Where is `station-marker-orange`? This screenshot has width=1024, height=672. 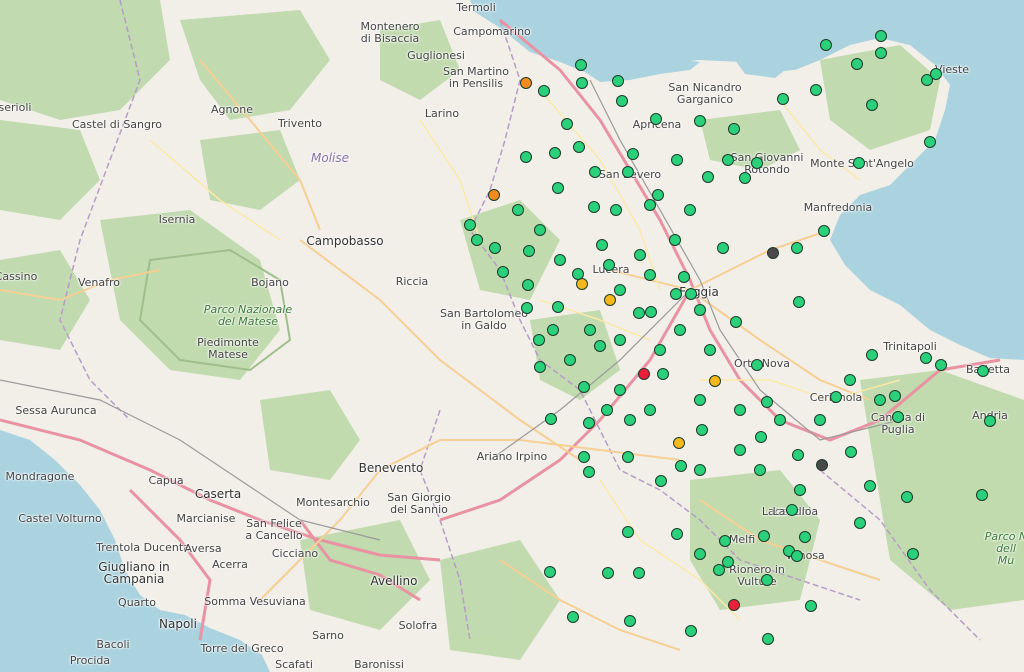
station-marker-orange is located at coordinates (494, 195).